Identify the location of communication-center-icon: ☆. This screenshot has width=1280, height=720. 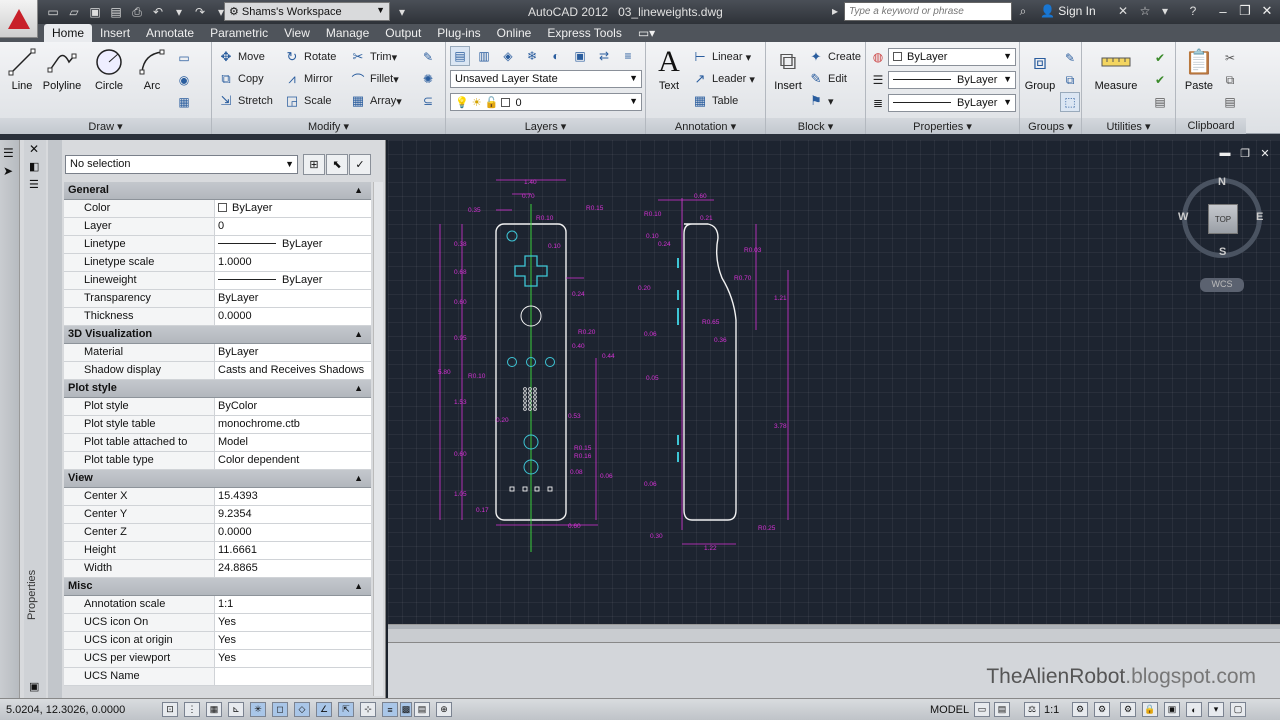
(1145, 11).